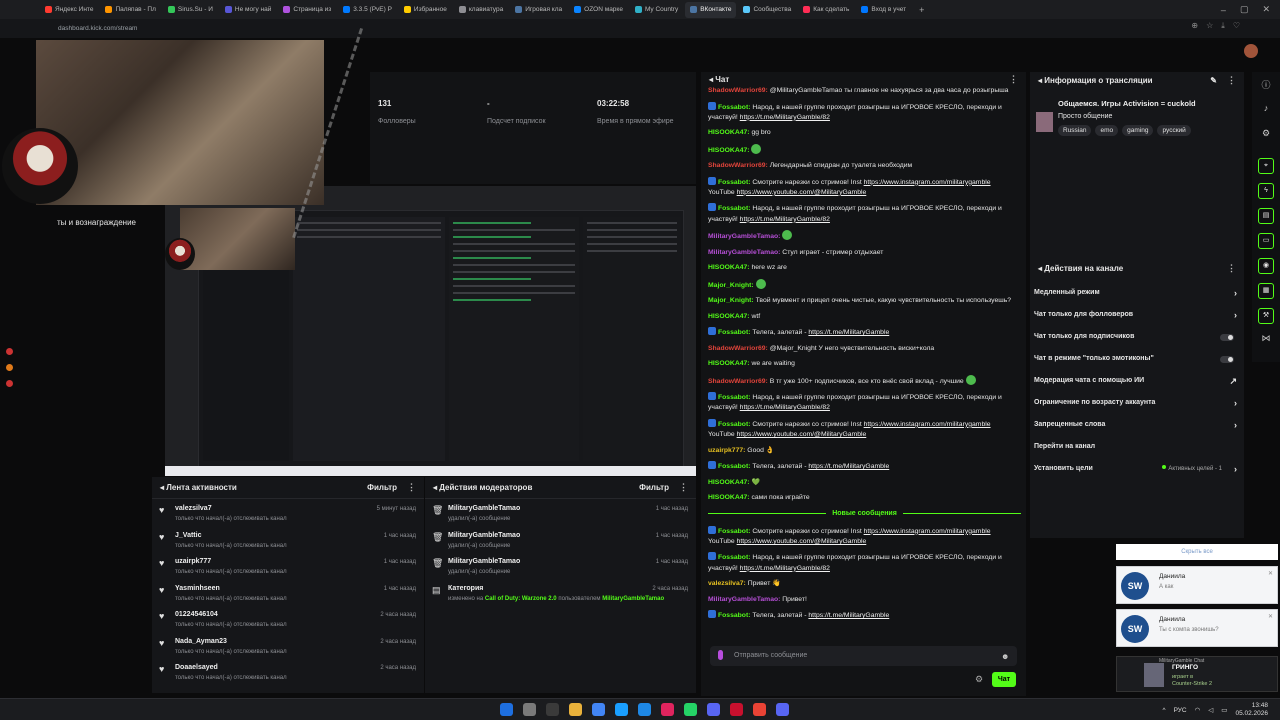  I want to click on chat-username: Major_Knight:, so click(732, 285).